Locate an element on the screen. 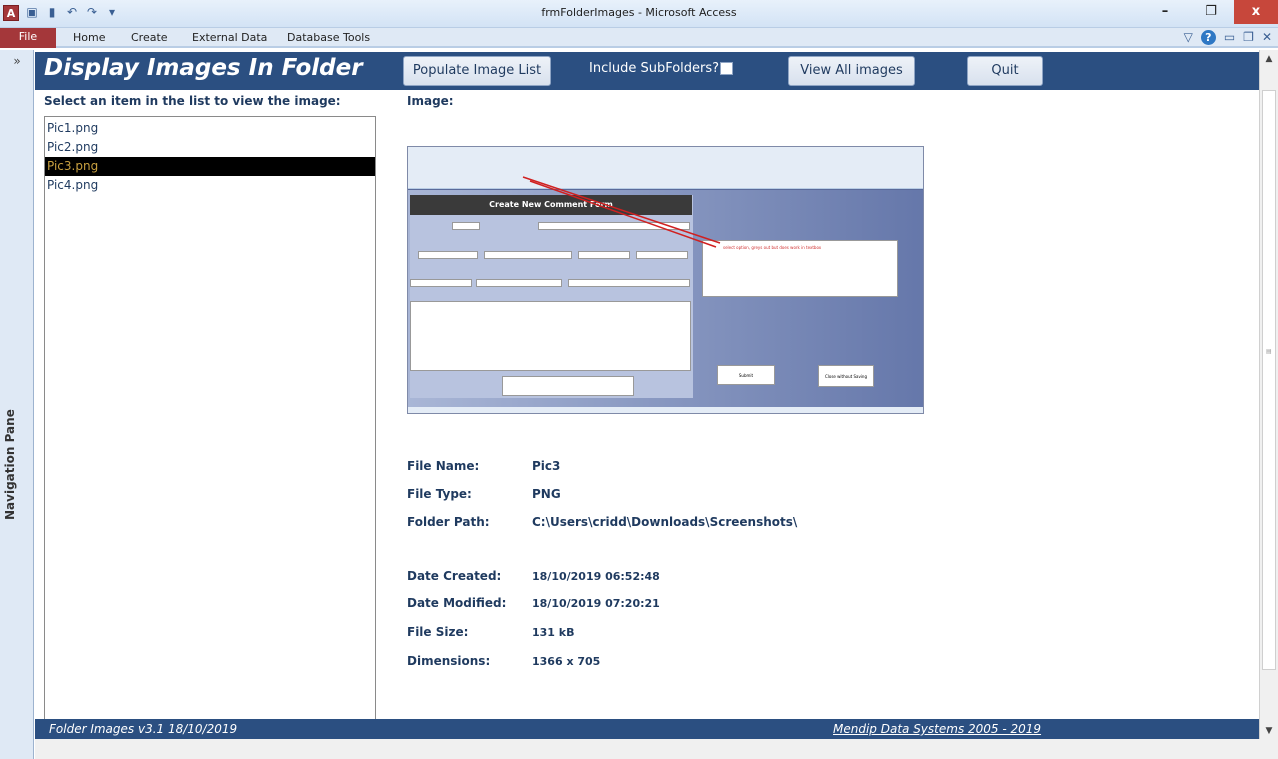  doc-minimize-icon: ▭ is located at coordinates (1229, 37).